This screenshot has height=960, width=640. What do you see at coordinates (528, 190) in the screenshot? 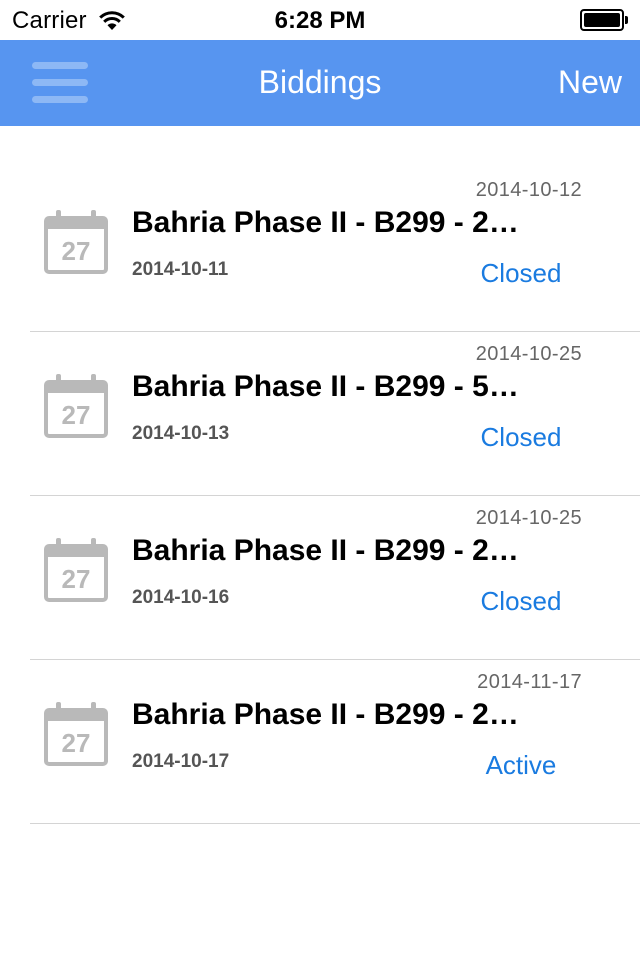
I see `bidding-end-date: 2014-10-12` at bounding box center [528, 190].